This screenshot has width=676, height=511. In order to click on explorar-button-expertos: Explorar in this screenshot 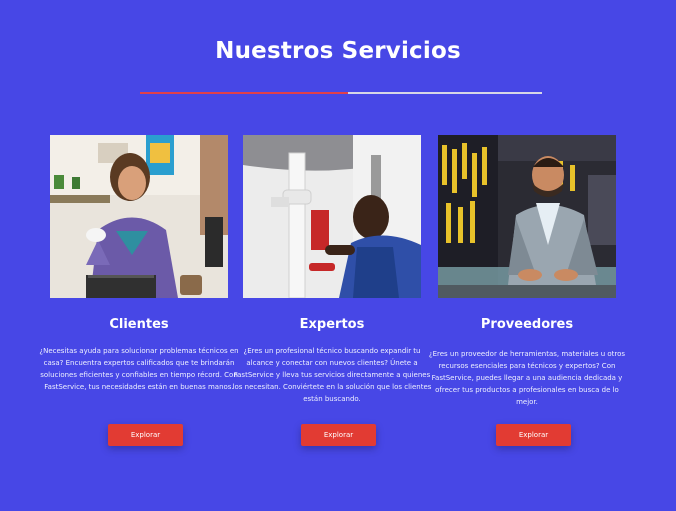, I will do `click(338, 435)`.